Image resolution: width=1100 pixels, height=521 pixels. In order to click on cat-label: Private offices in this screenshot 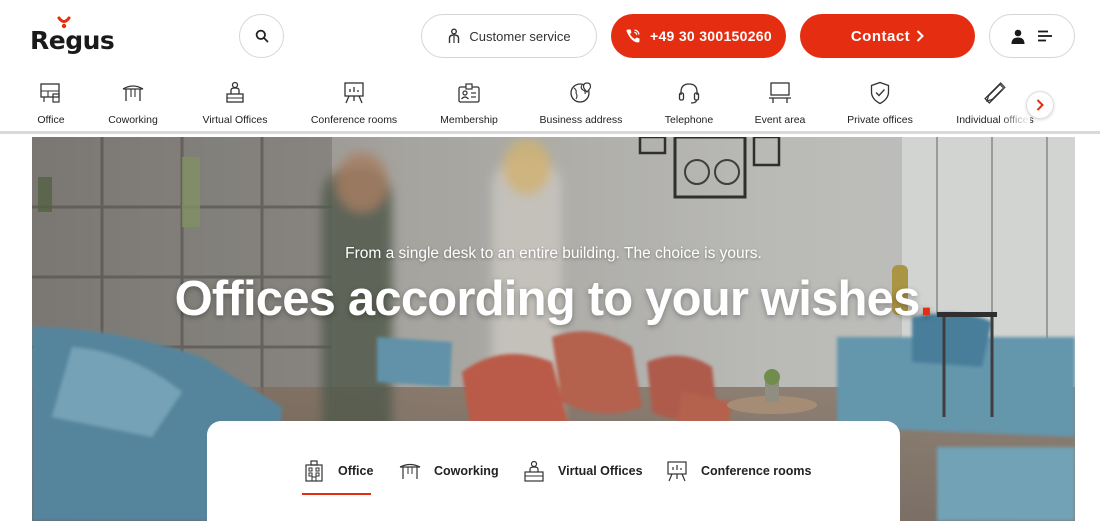, I will do `click(880, 120)`.